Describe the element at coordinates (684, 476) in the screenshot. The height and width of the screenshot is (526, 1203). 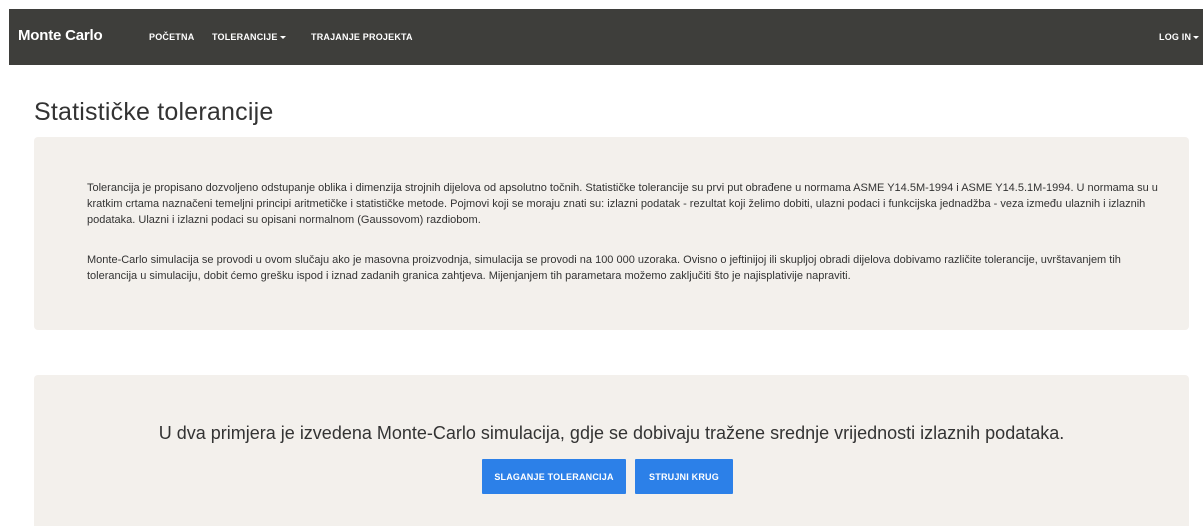
I see `strujni-krug-button: STRUJNI KRUG` at that location.